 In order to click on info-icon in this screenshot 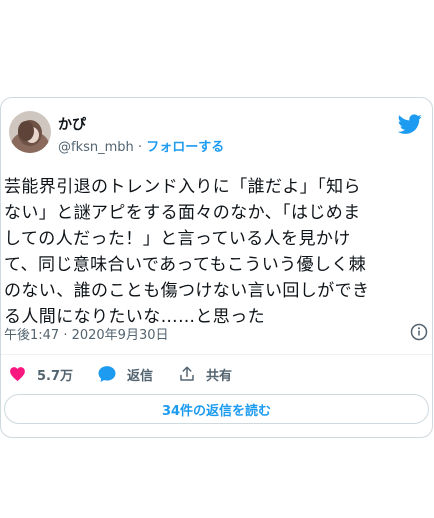, I will do `click(419, 332)`.